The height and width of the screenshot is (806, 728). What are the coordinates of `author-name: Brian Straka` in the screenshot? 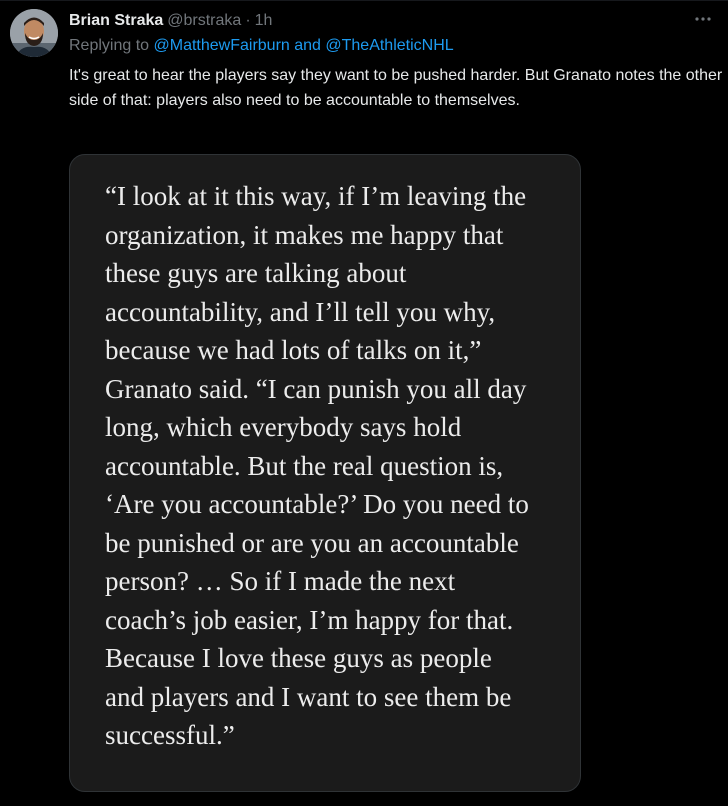 It's located at (116, 21).